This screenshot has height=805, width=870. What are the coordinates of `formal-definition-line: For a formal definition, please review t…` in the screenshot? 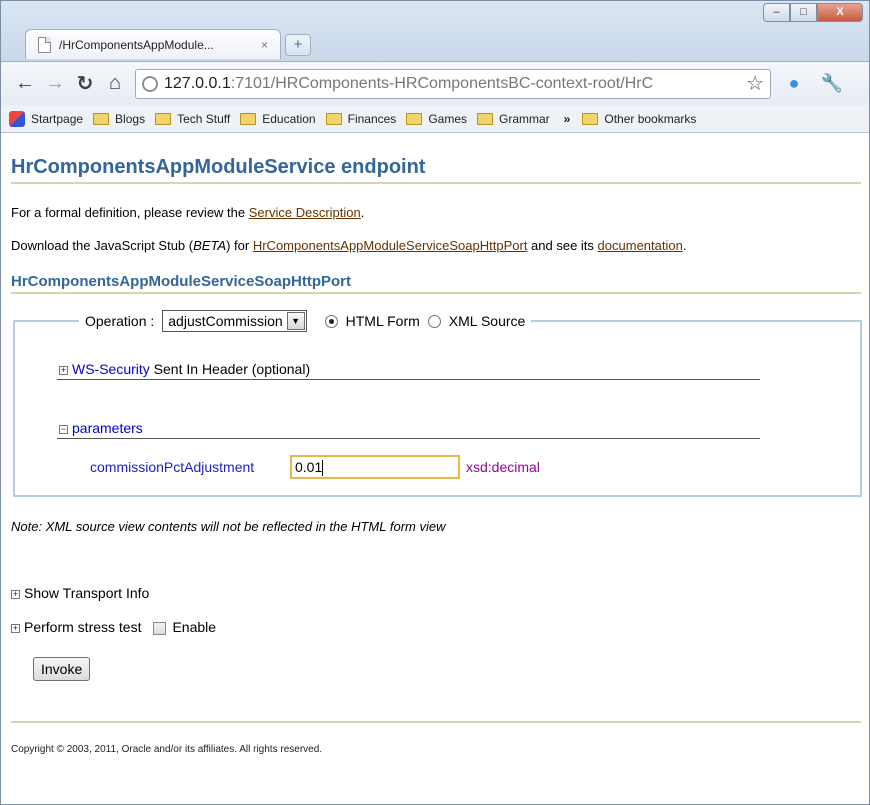 It's located at (187, 212).